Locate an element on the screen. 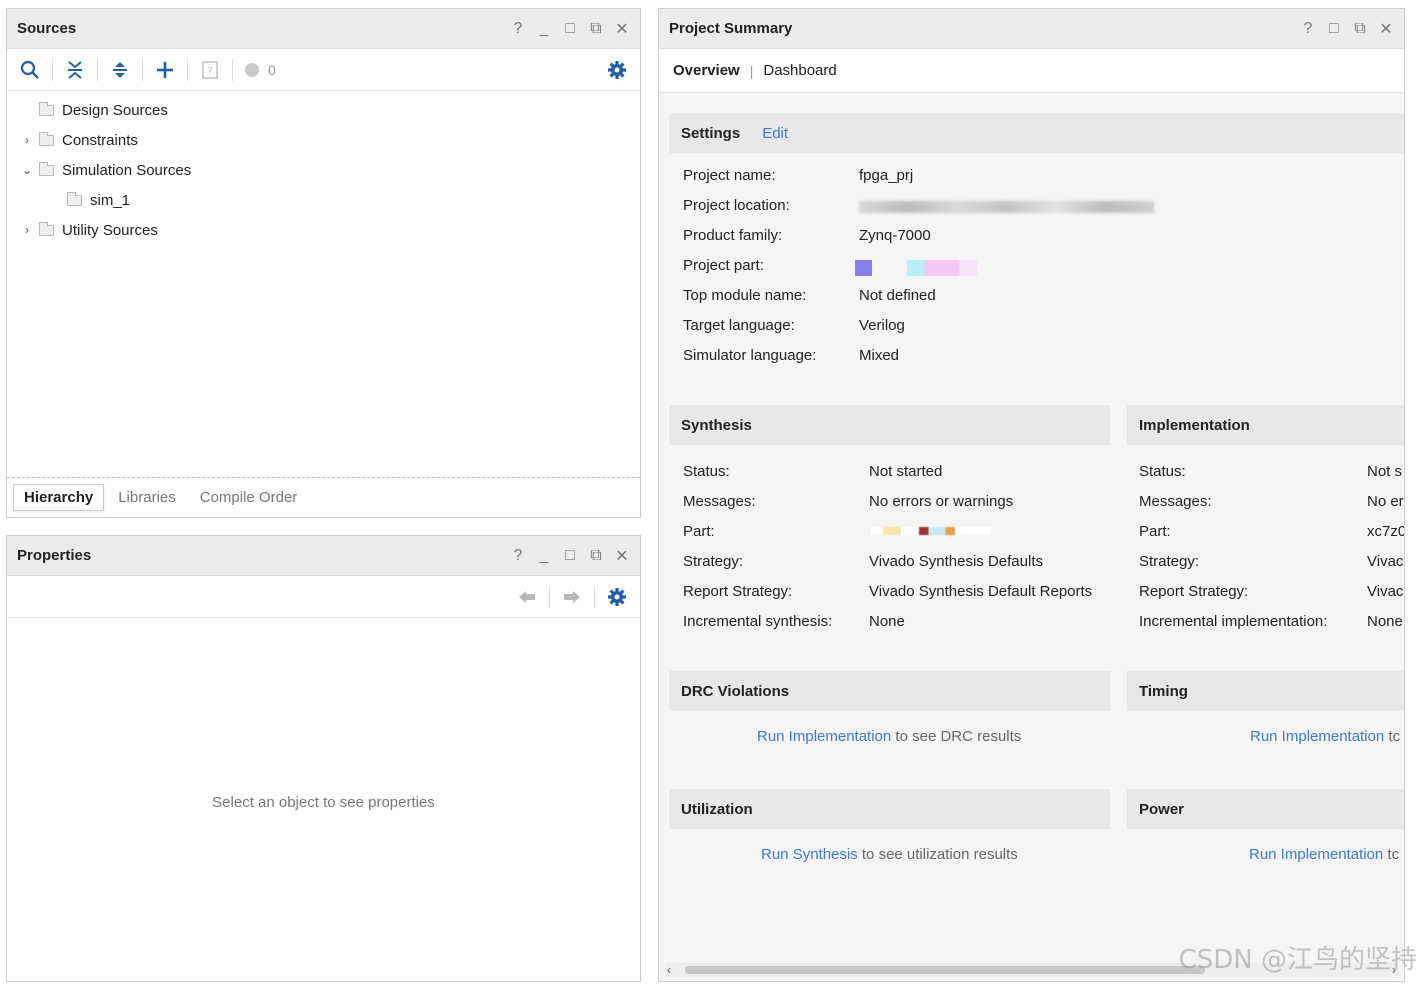  summary-window-controls: ? □ ⧉ ✕ is located at coordinates (1347, 29).